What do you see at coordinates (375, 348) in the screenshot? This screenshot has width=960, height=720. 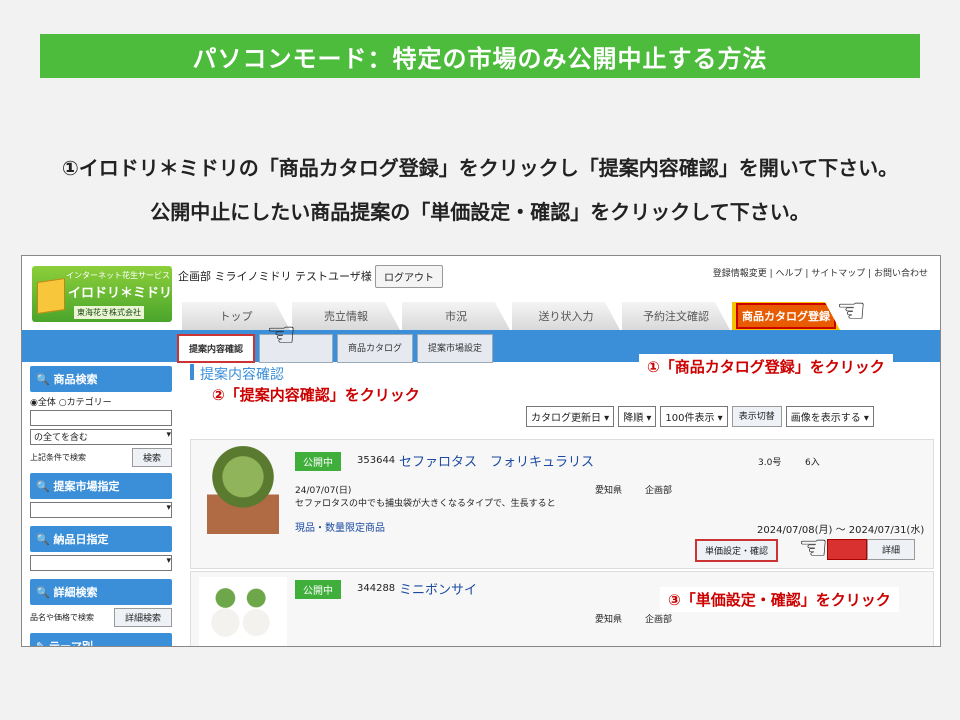 I see `subtab-catalog: 商品カタログ` at bounding box center [375, 348].